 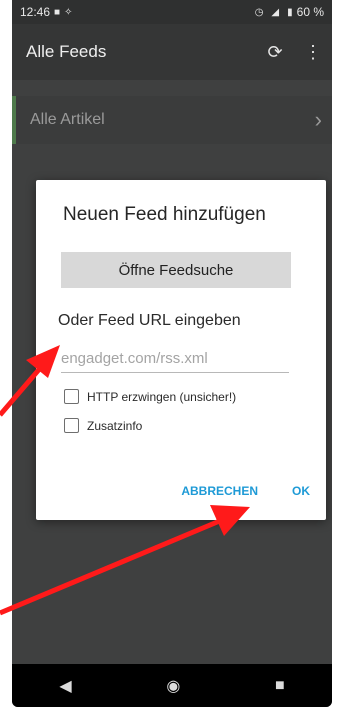 I want to click on alarm-icon: ◷, so click(x=259, y=12).